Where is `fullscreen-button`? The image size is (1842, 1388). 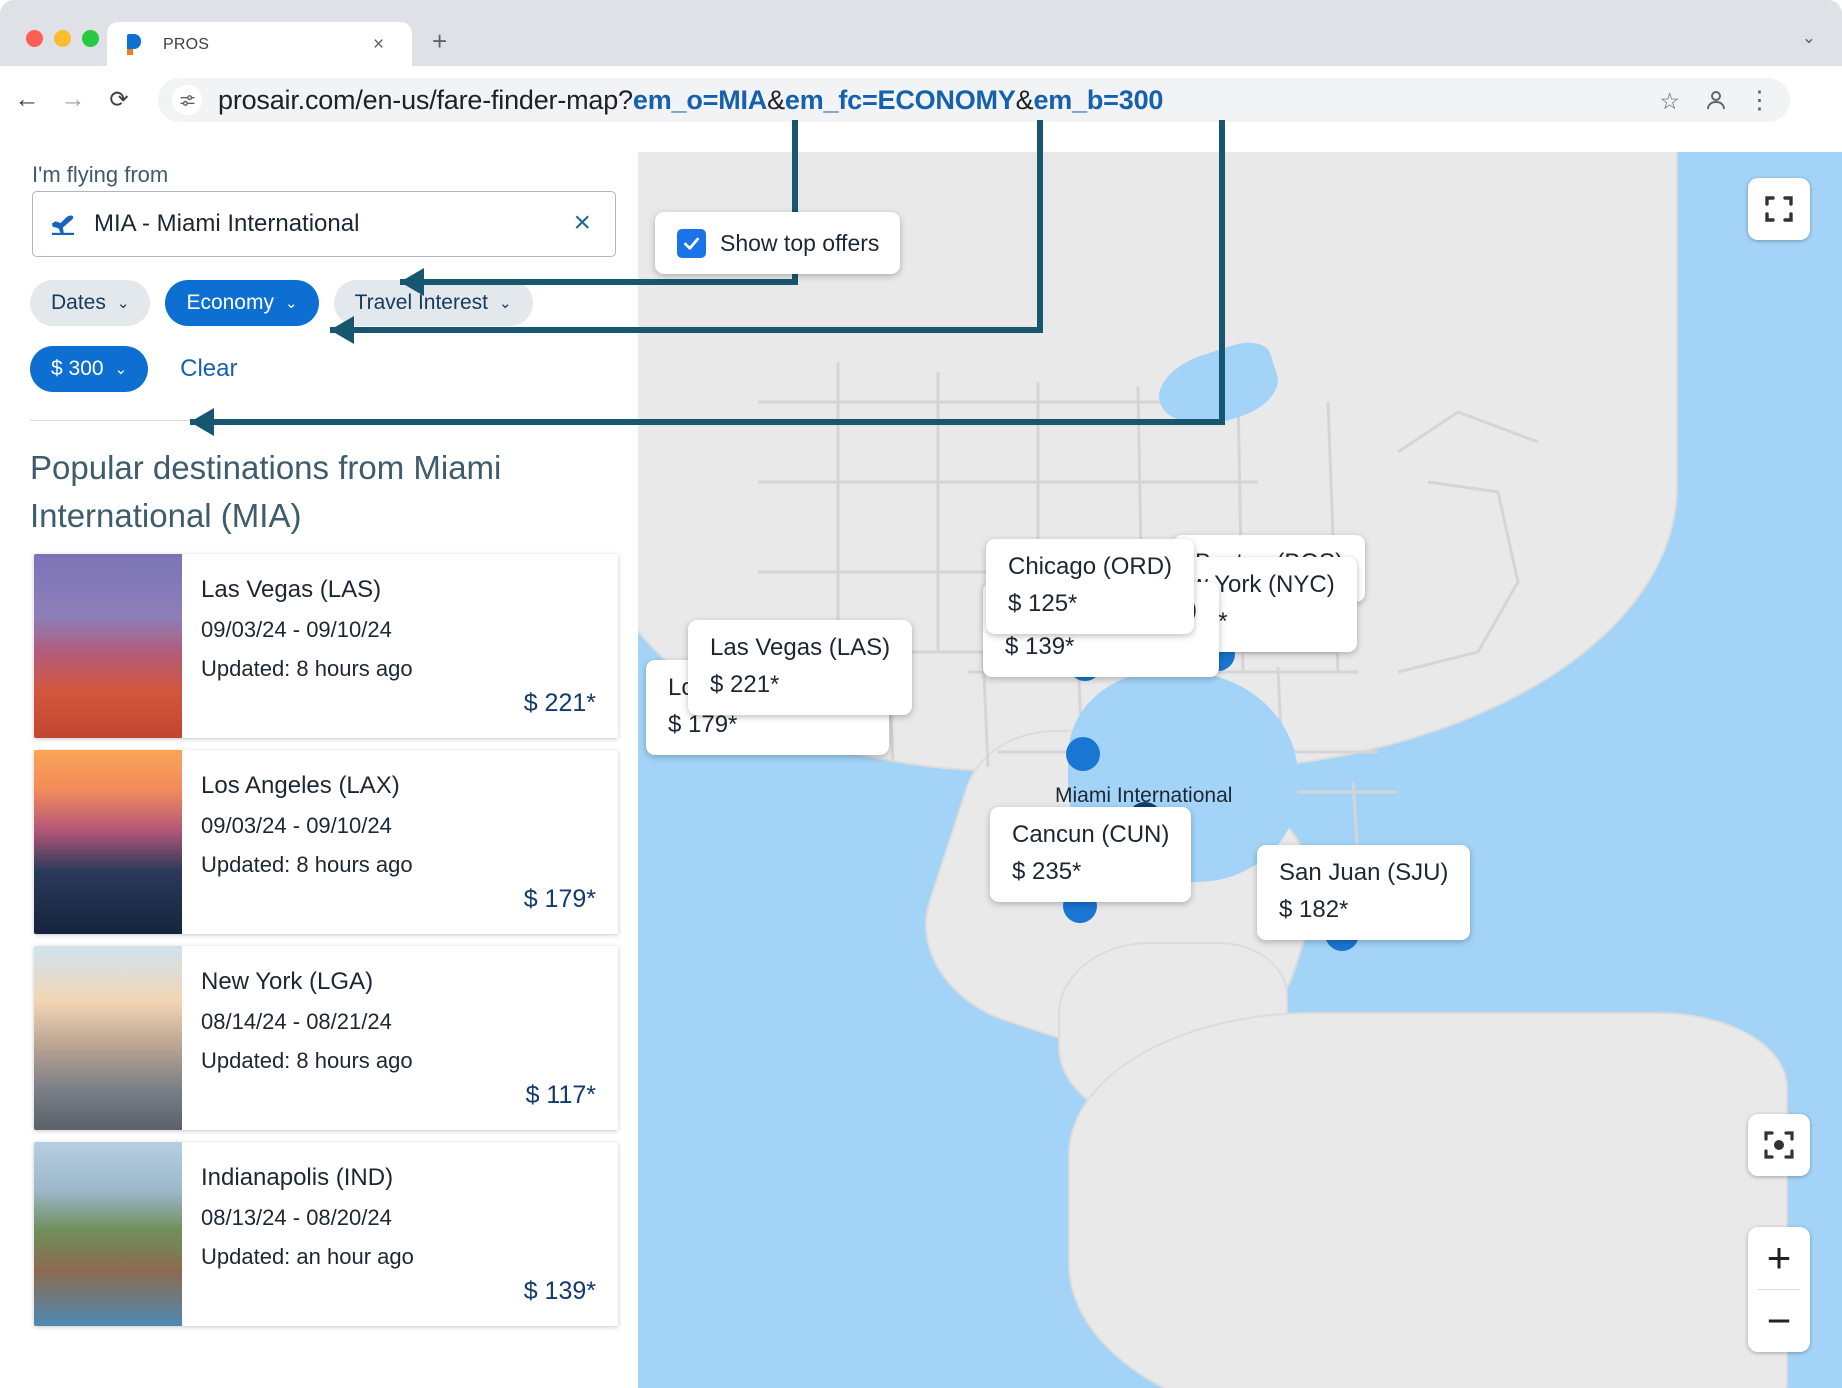 fullscreen-button is located at coordinates (1779, 209).